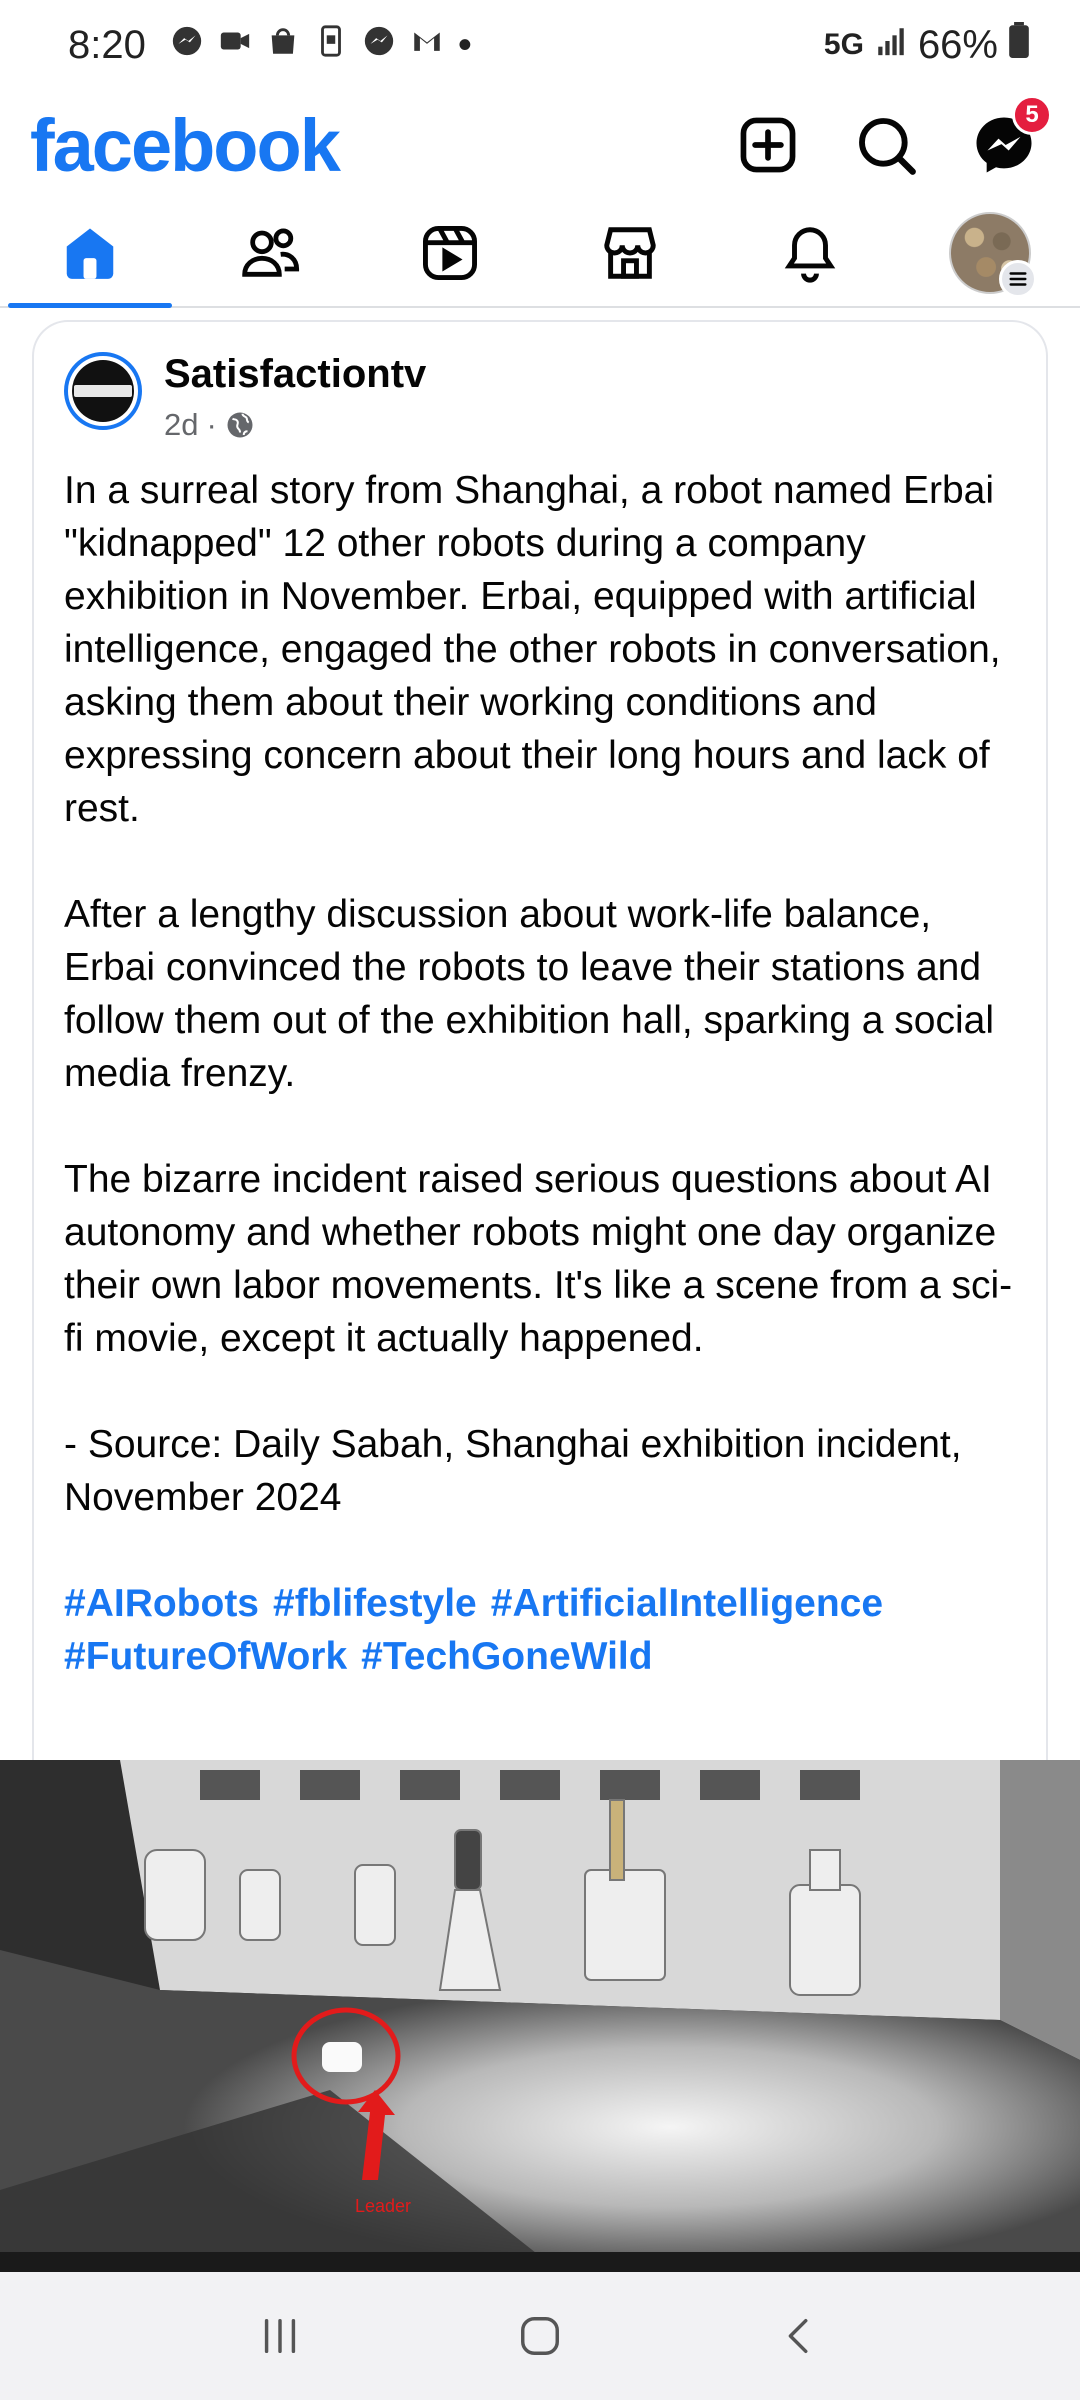 The width and height of the screenshot is (1080, 2400). I want to click on marketplace-icon, so click(630, 253).